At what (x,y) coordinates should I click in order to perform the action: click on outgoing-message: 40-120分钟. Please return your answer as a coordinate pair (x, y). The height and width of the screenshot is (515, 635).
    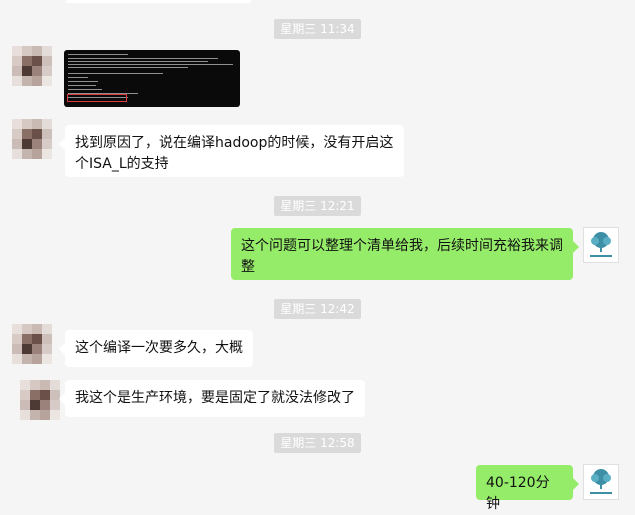
    Looking at the image, I should click on (527, 488).